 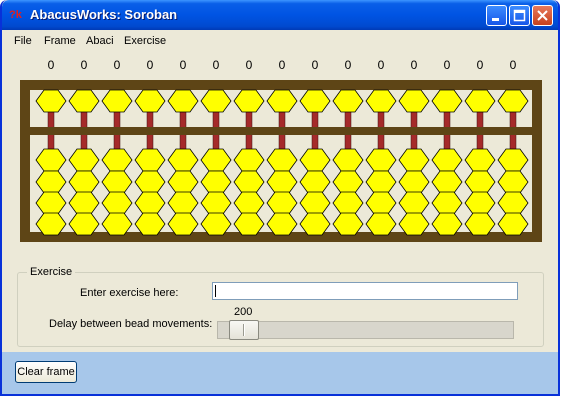 I want to click on maximize-icon, so click(x=519, y=15).